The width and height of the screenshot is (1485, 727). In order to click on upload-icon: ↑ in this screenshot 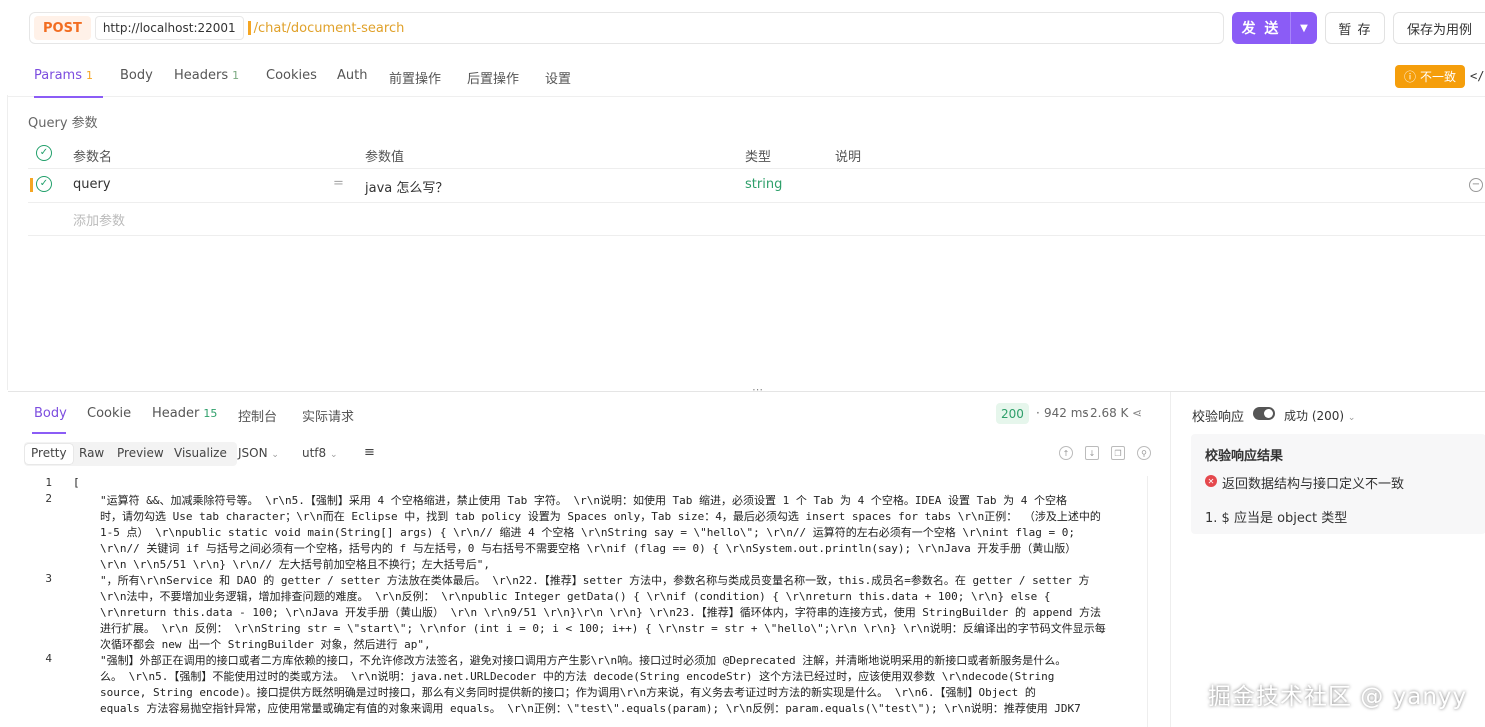, I will do `click(1066, 453)`.